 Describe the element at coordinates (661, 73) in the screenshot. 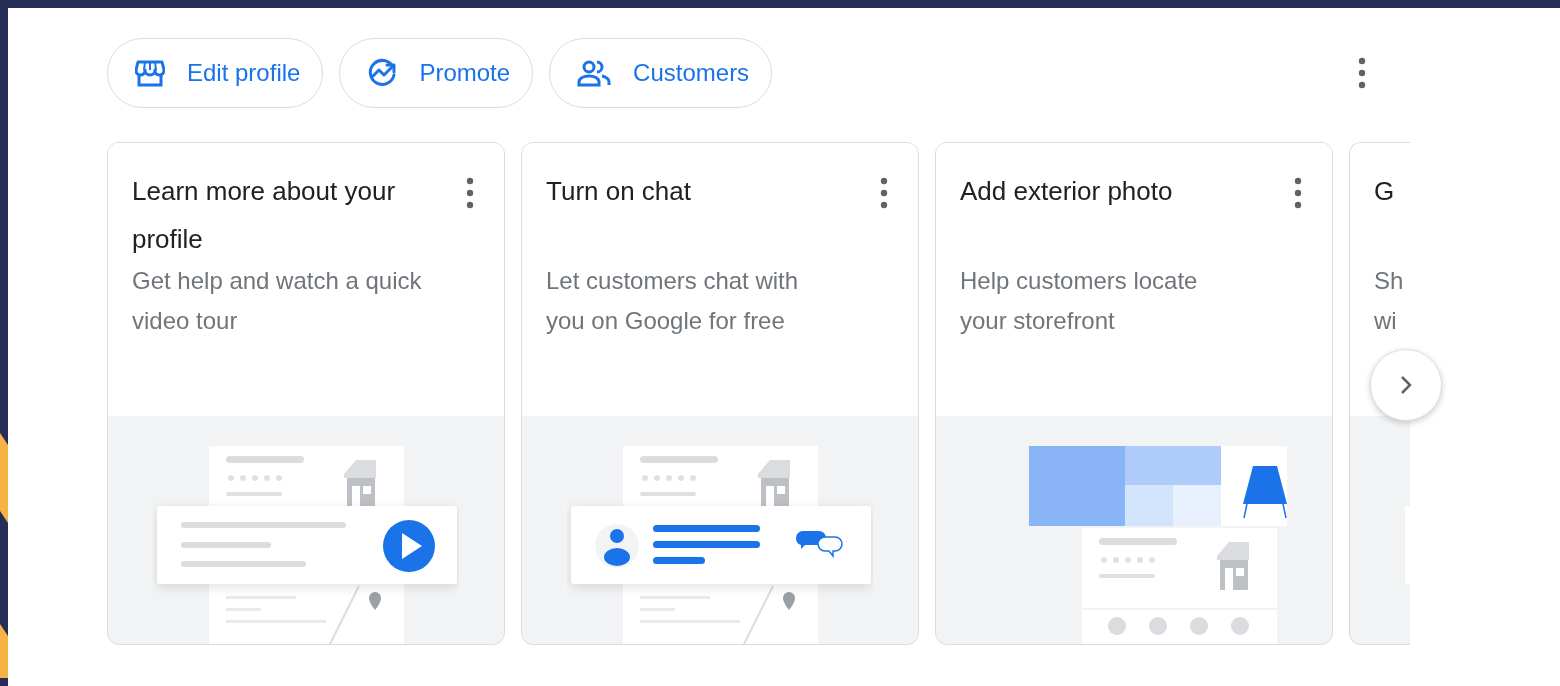

I see `action-chip: Customers` at that location.